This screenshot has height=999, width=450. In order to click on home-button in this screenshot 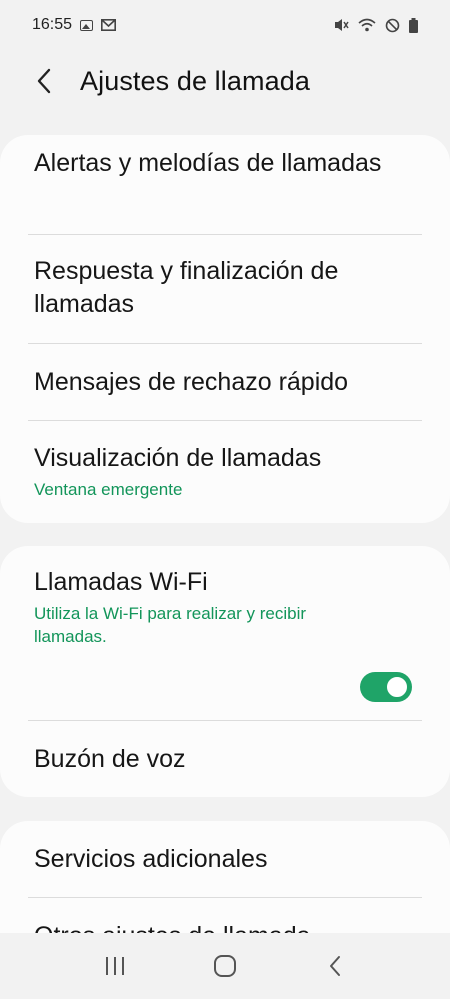, I will do `click(225, 966)`.